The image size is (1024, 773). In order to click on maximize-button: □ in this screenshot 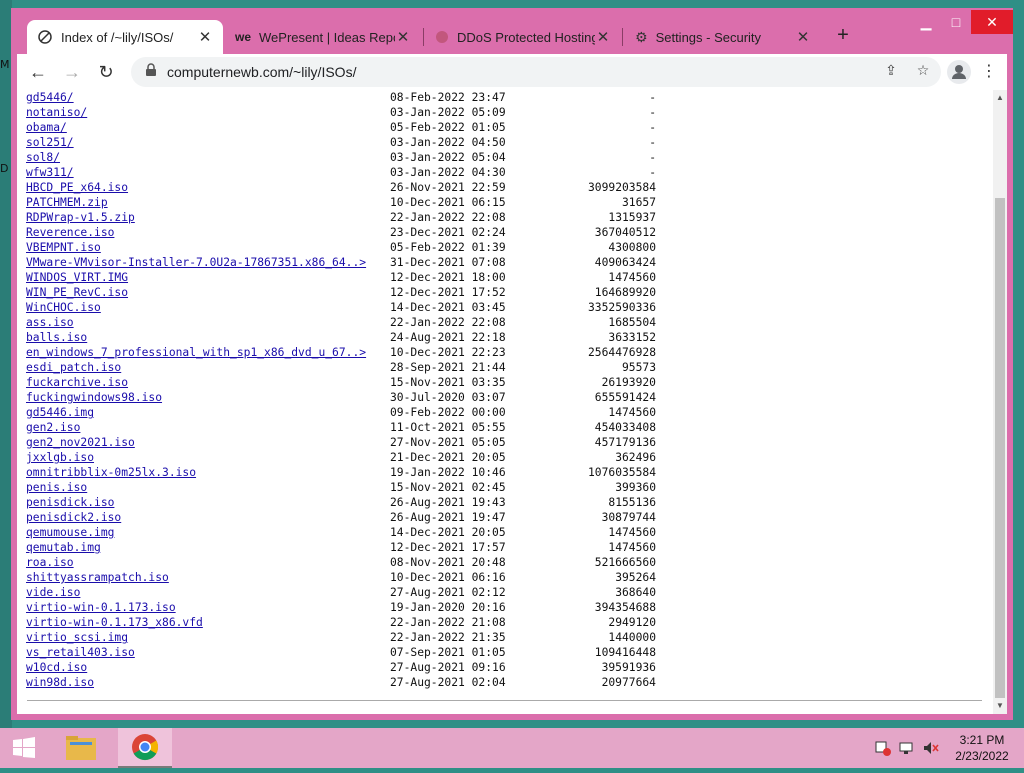, I will do `click(956, 22)`.